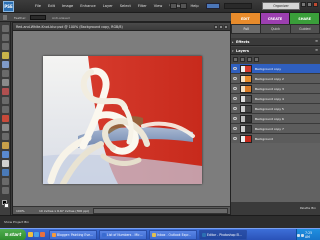 The height and width of the screenshot is (240, 320). What do you see at coordinates (142, 6) in the screenshot?
I see `menu-filter: Filter` at bounding box center [142, 6].